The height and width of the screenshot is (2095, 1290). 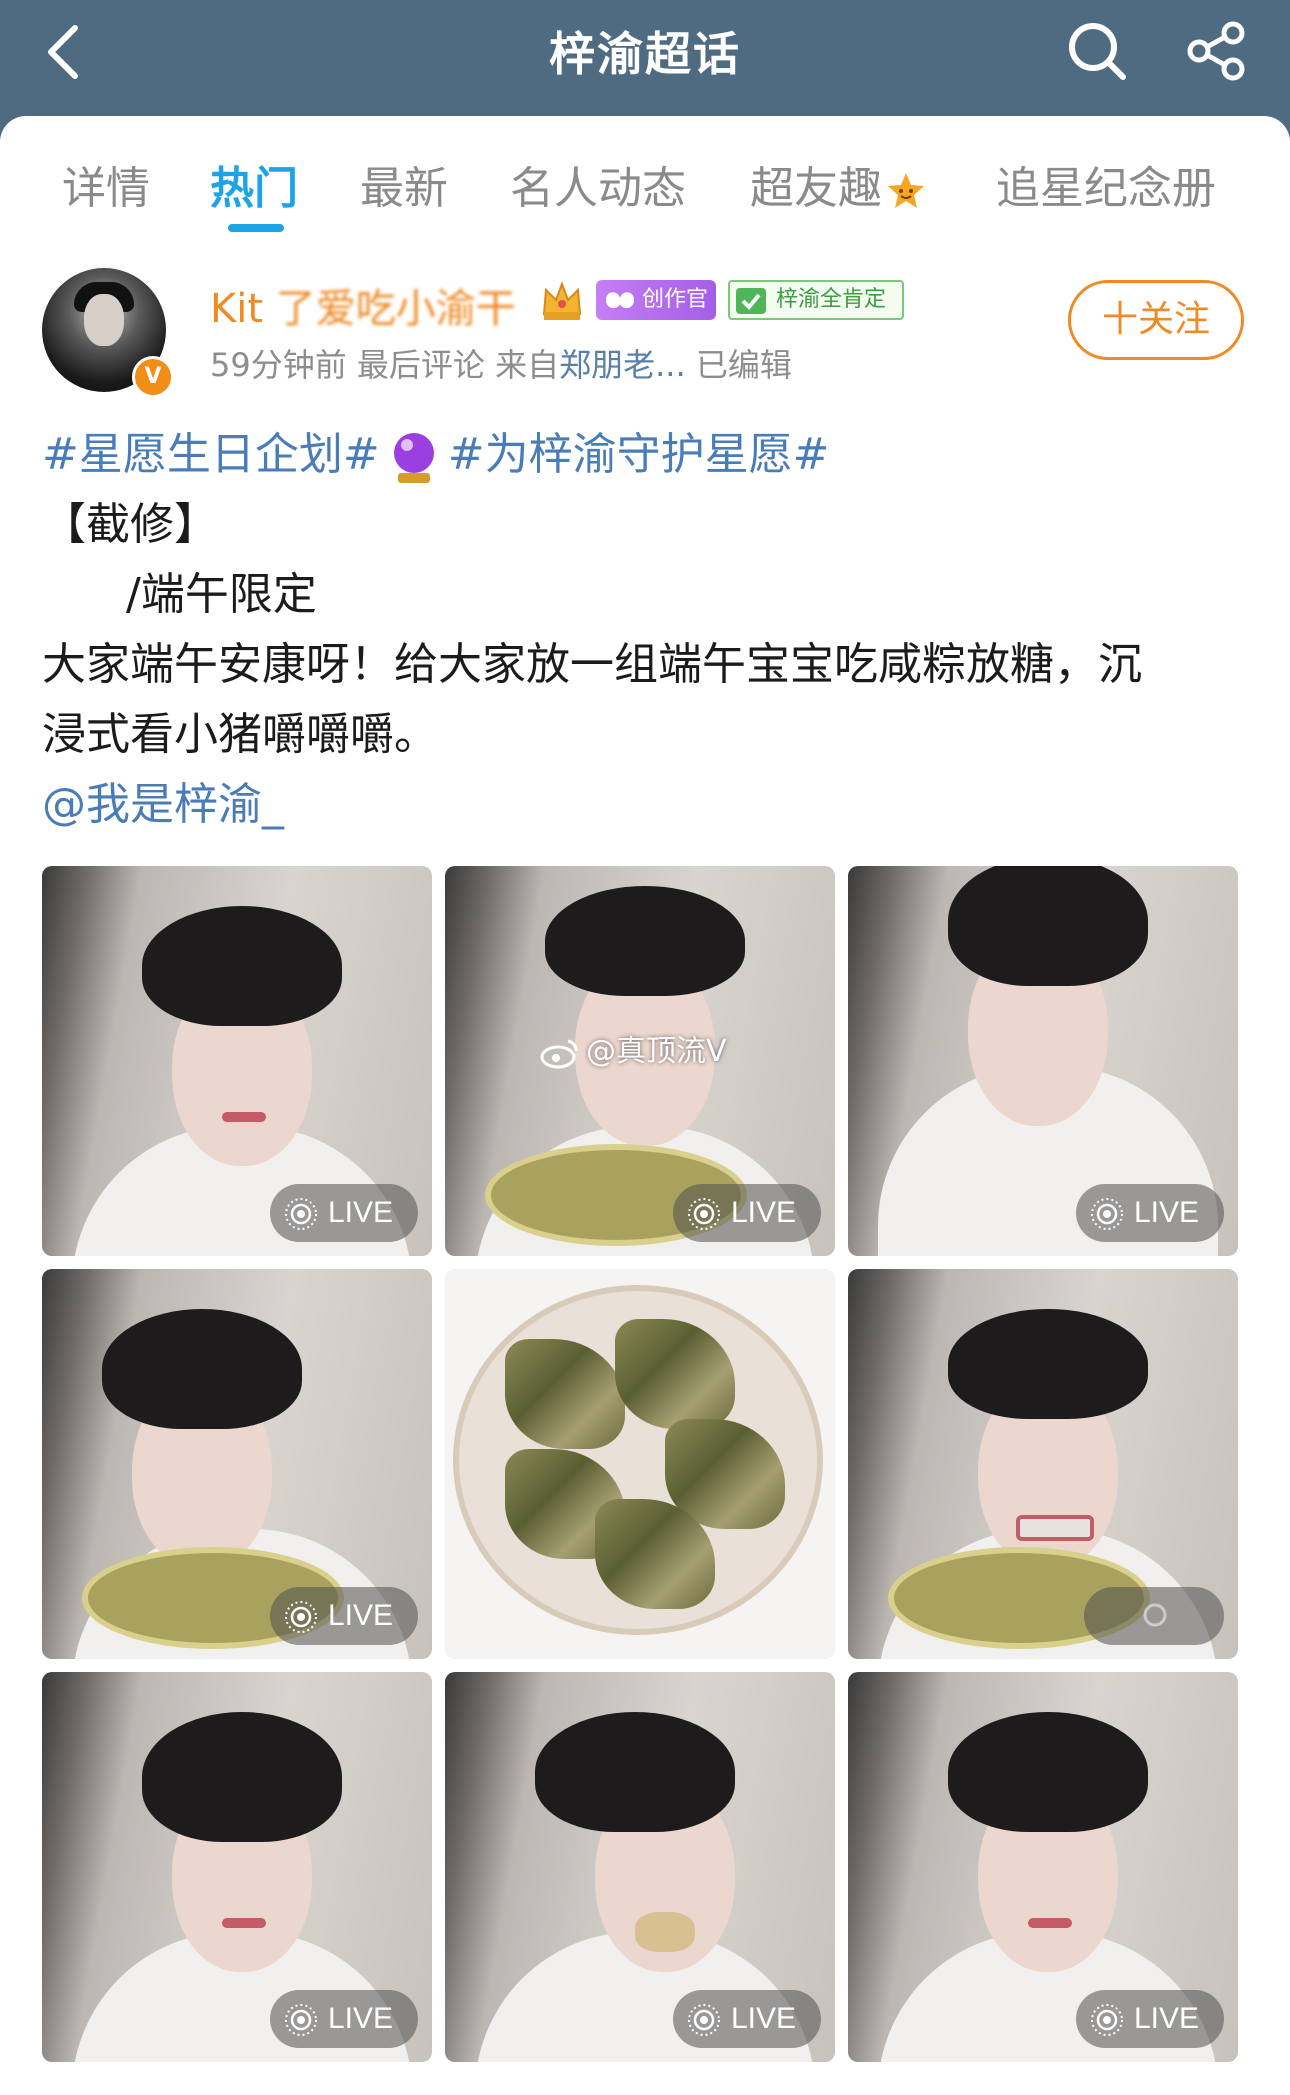 What do you see at coordinates (104, 320) in the screenshot?
I see `avatar-face` at bounding box center [104, 320].